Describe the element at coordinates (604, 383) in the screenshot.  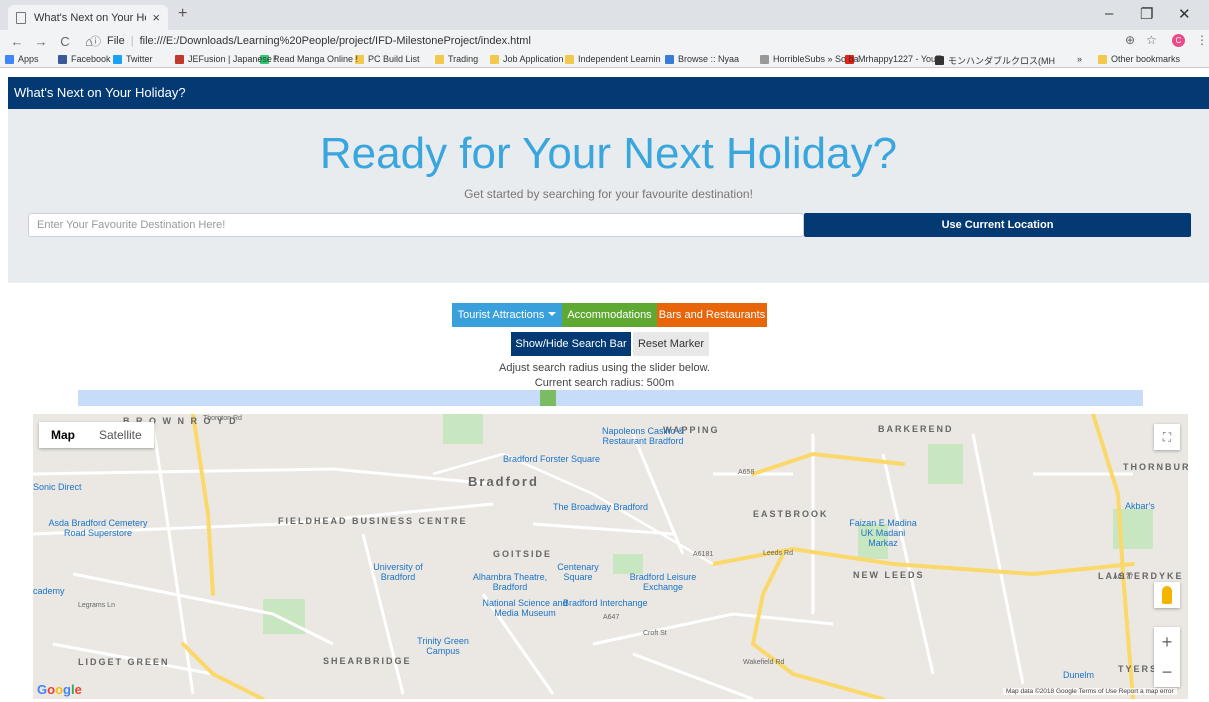
I see `radius-current: Current search radius: 500m` at that location.